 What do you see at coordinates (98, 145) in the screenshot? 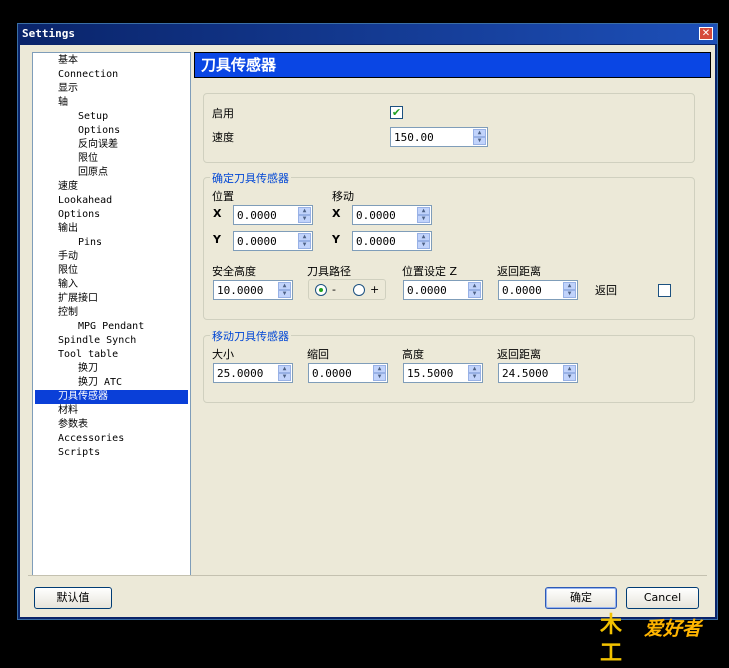
I see `tree-item: 反向误差` at bounding box center [98, 145].